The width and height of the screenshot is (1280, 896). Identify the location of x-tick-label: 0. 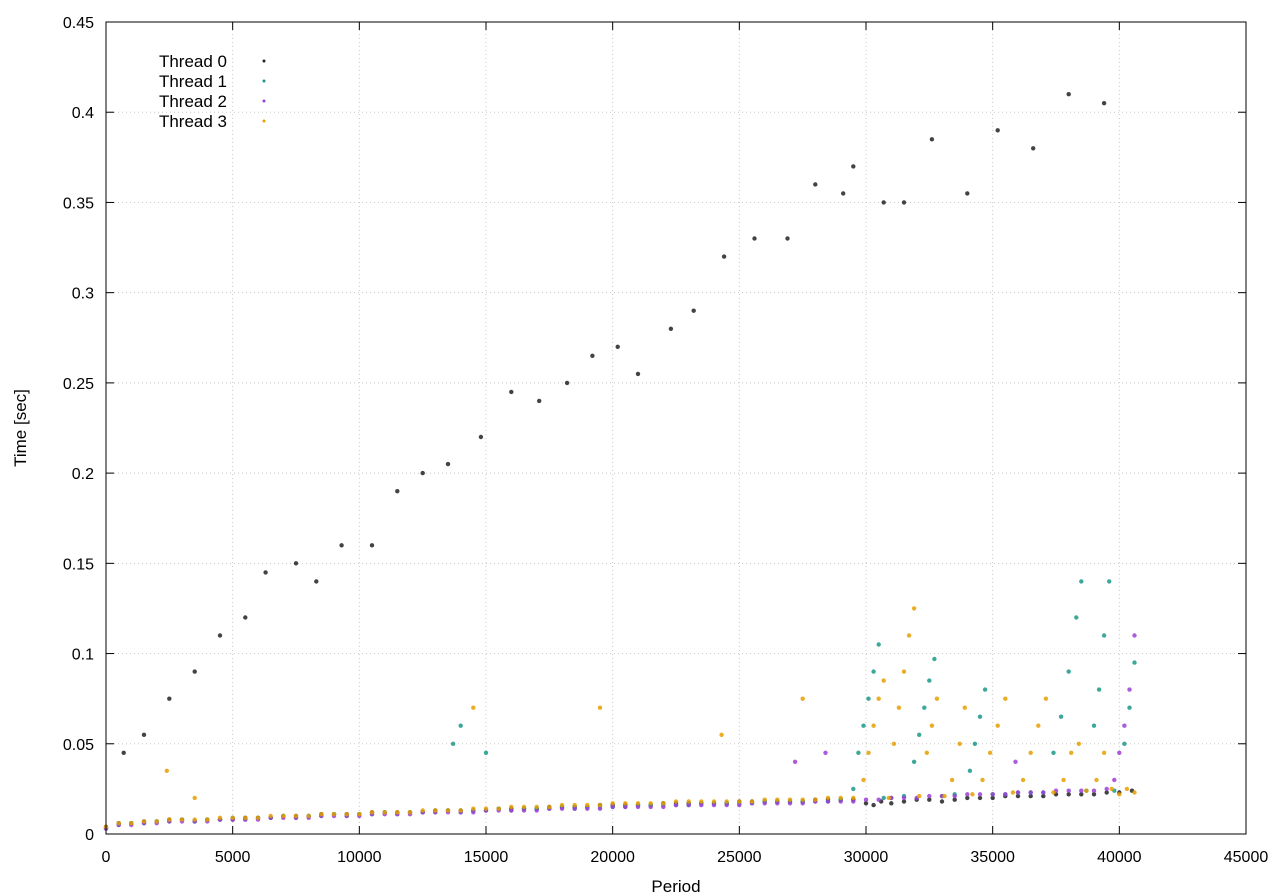
(106, 857).